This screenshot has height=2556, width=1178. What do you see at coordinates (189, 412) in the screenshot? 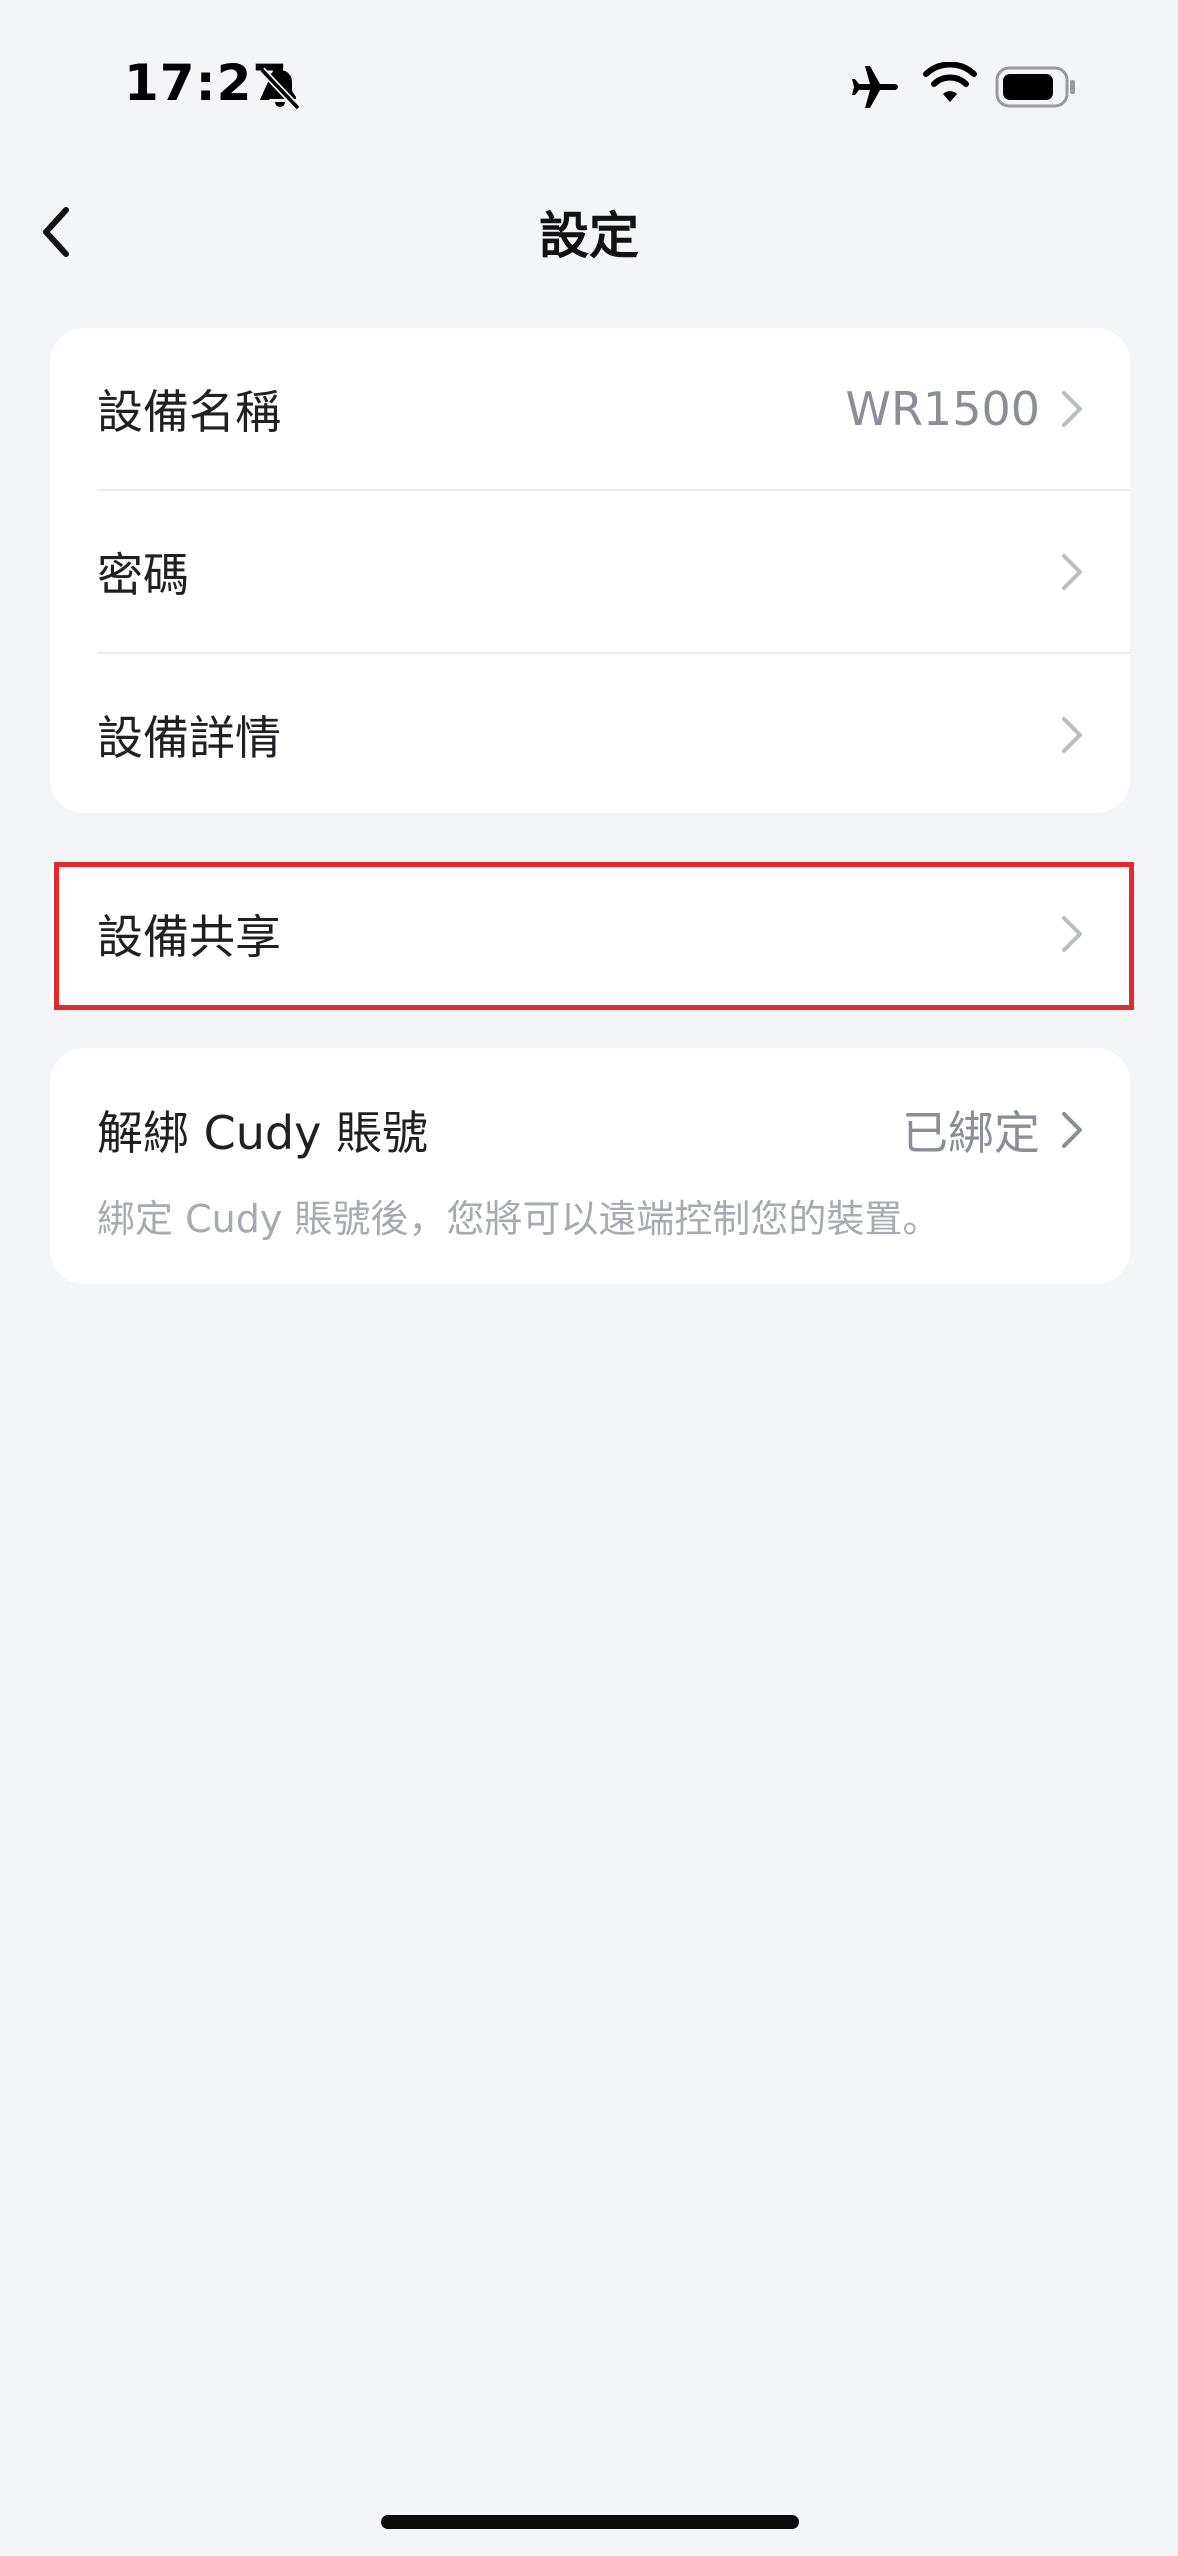
I see `device-name-label: 設備名稱` at bounding box center [189, 412].